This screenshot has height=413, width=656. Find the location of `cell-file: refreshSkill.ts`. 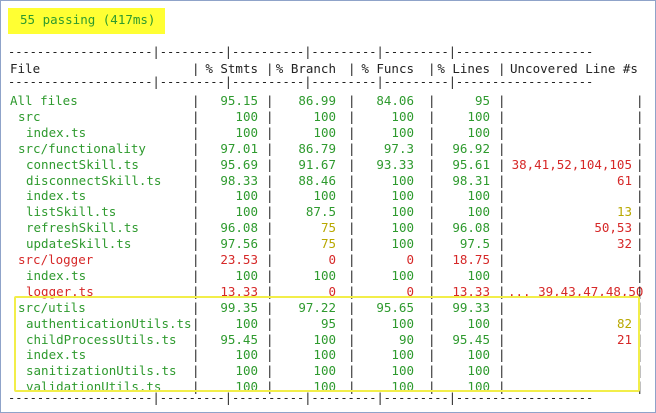

cell-file: refreshSkill.ts is located at coordinates (82, 228).